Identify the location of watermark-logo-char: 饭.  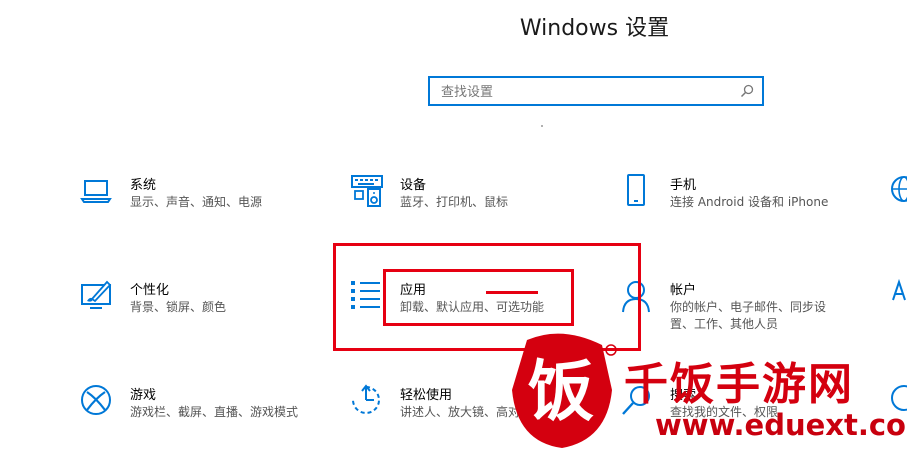
(561, 391).